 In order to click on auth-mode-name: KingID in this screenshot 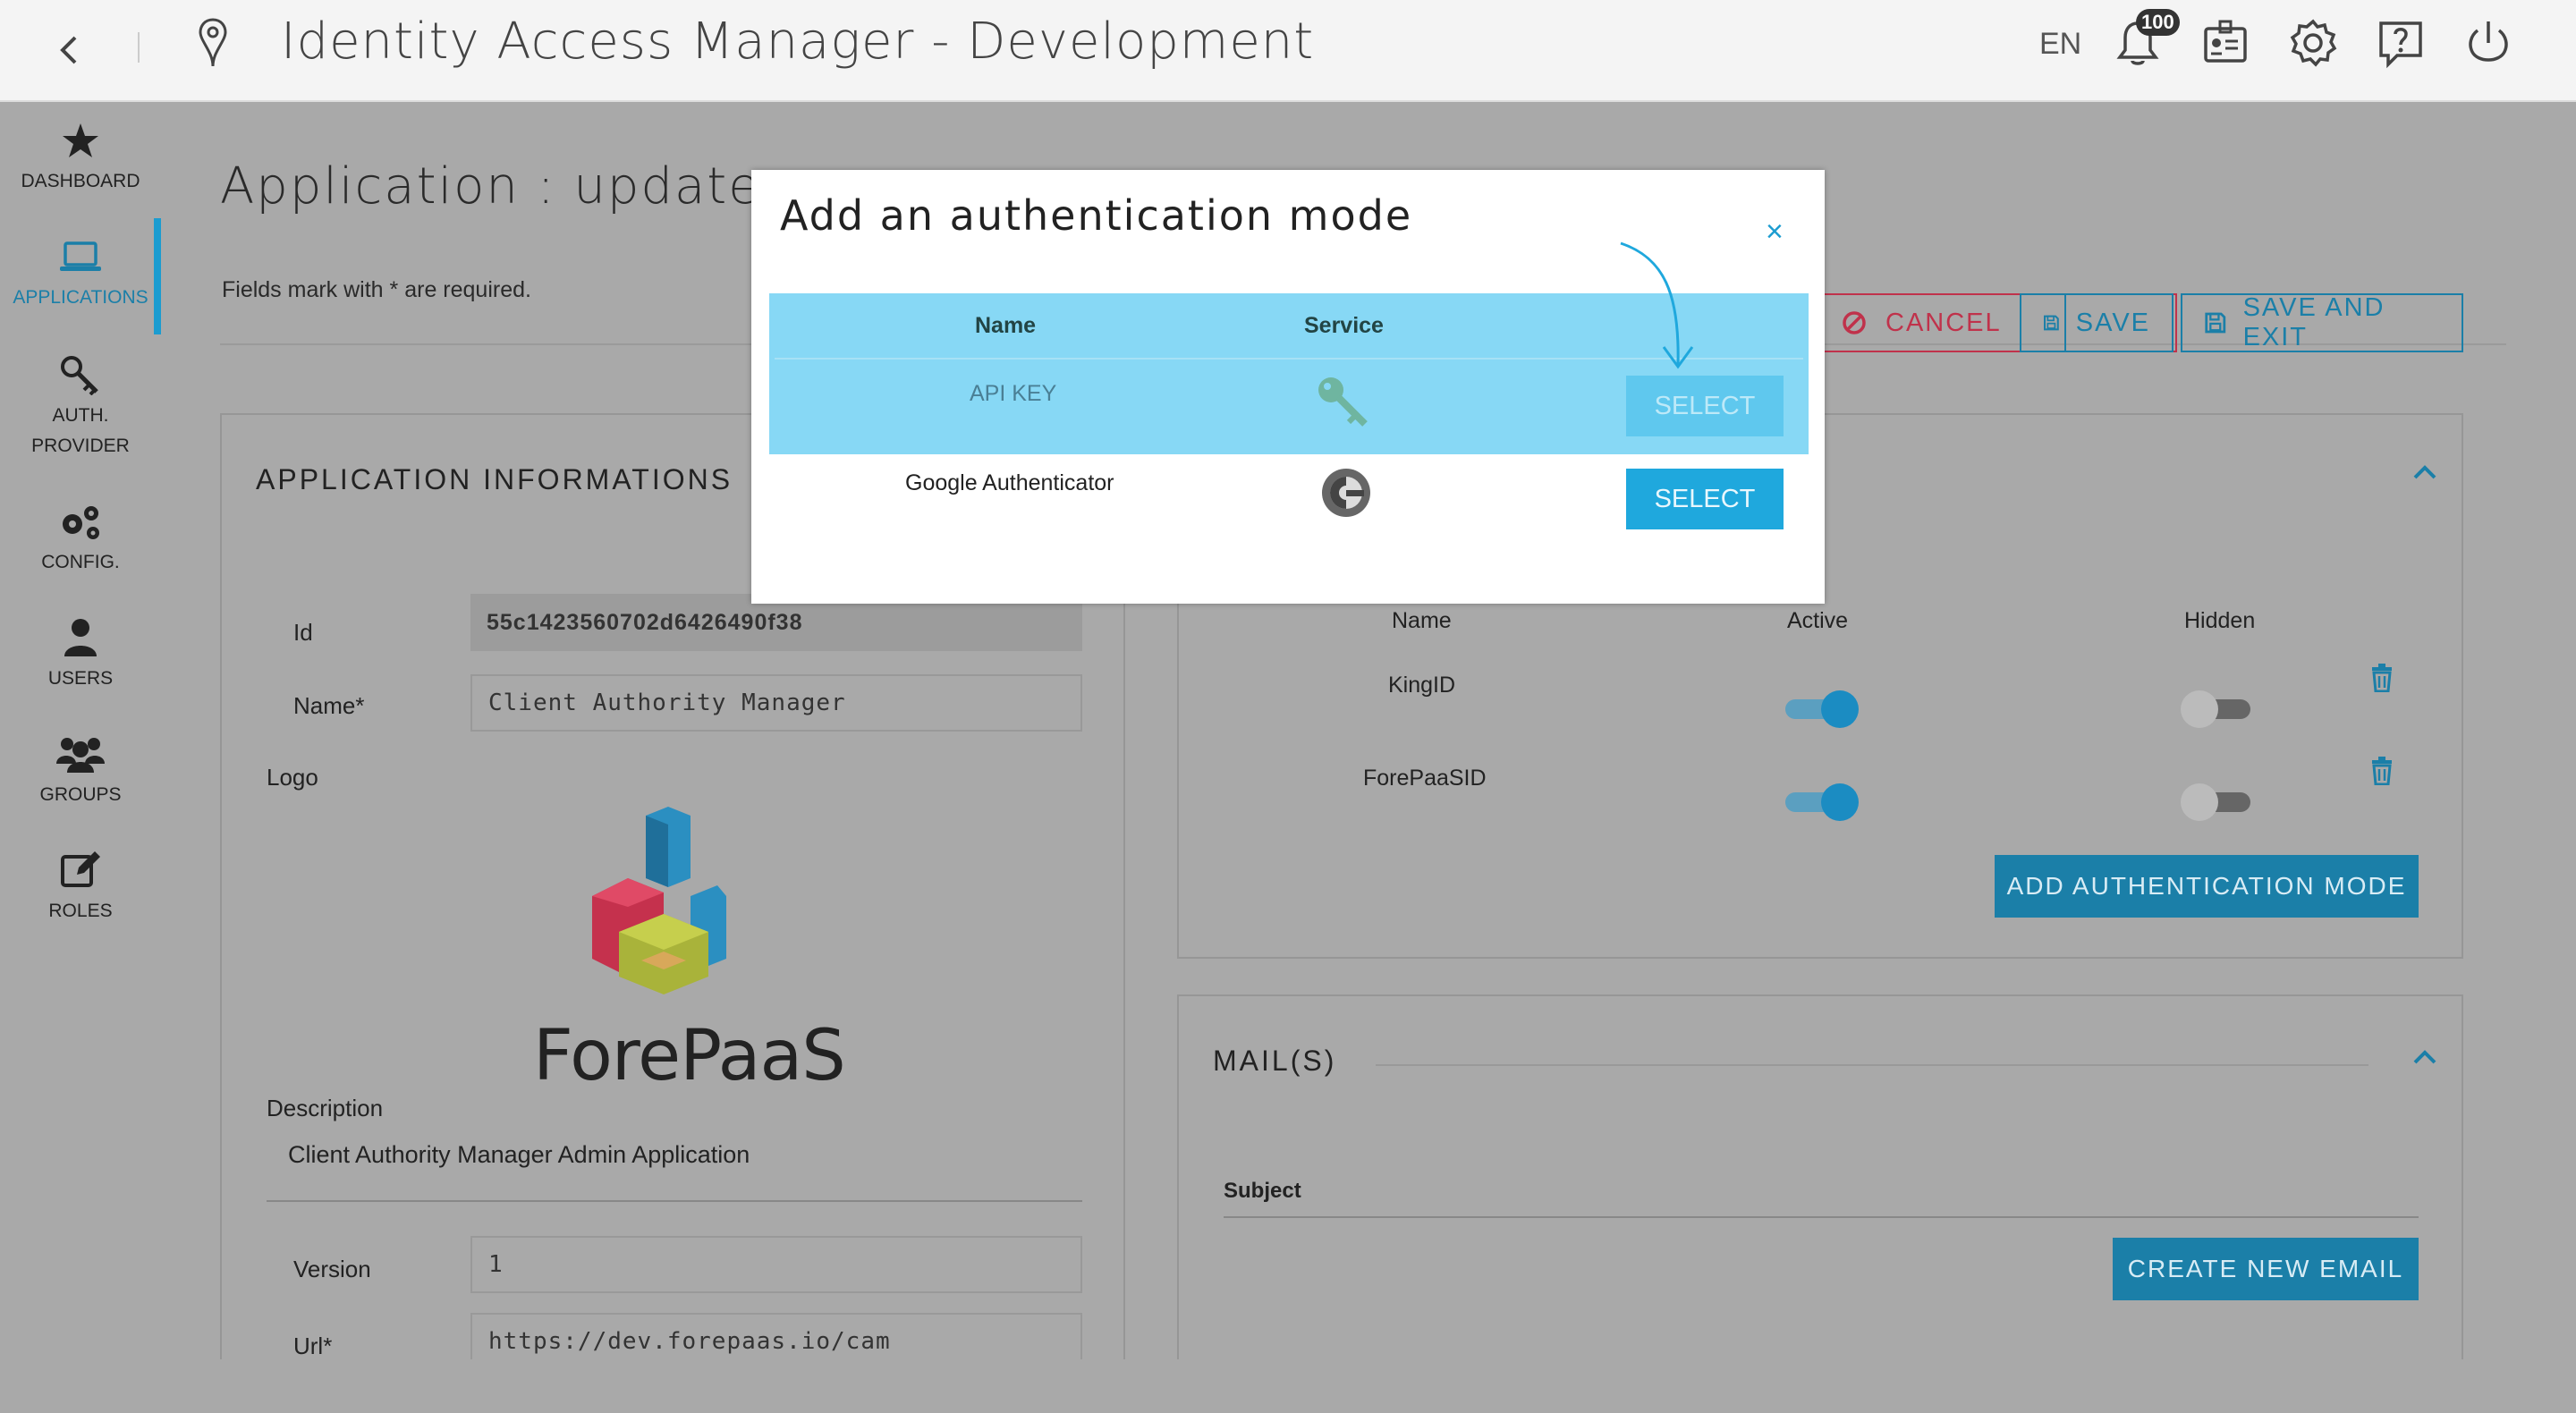, I will do `click(1422, 685)`.